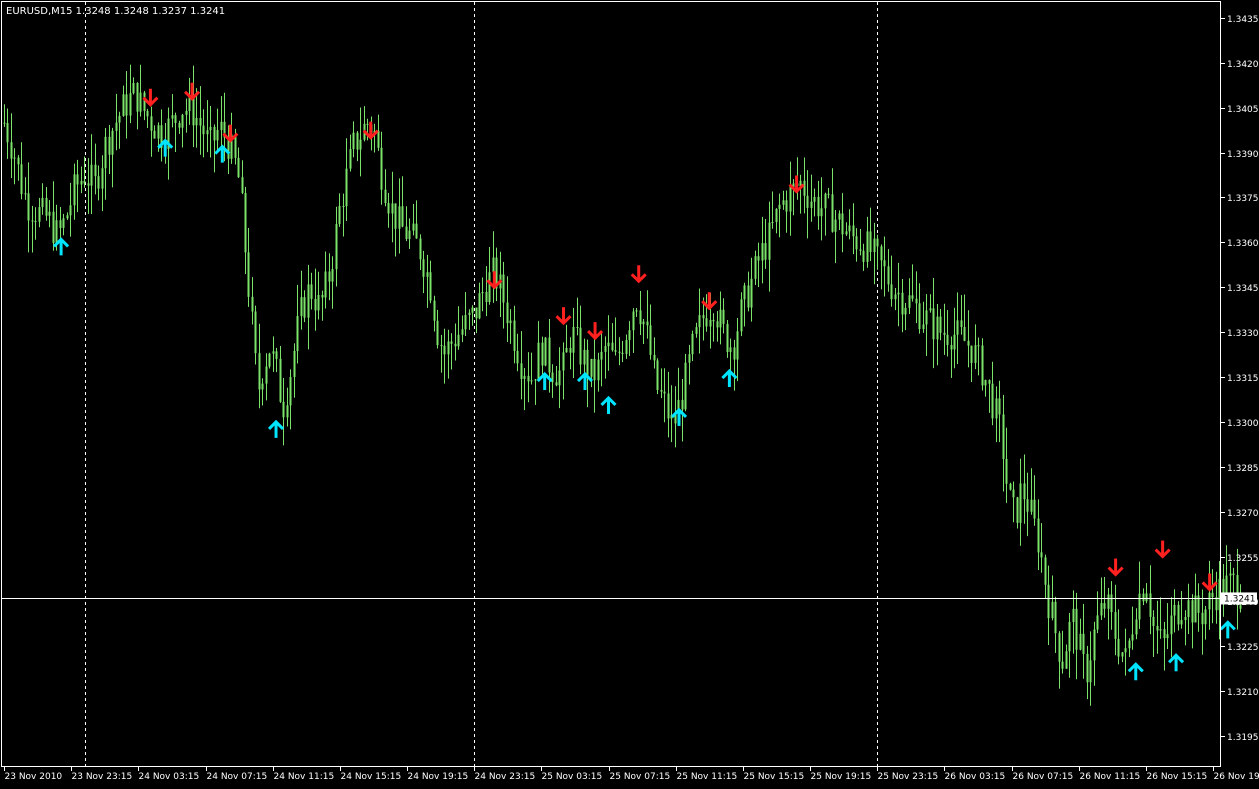 This screenshot has width=1259, height=789. I want to click on x-tick-label: 23 Nov 2010, so click(34, 777).